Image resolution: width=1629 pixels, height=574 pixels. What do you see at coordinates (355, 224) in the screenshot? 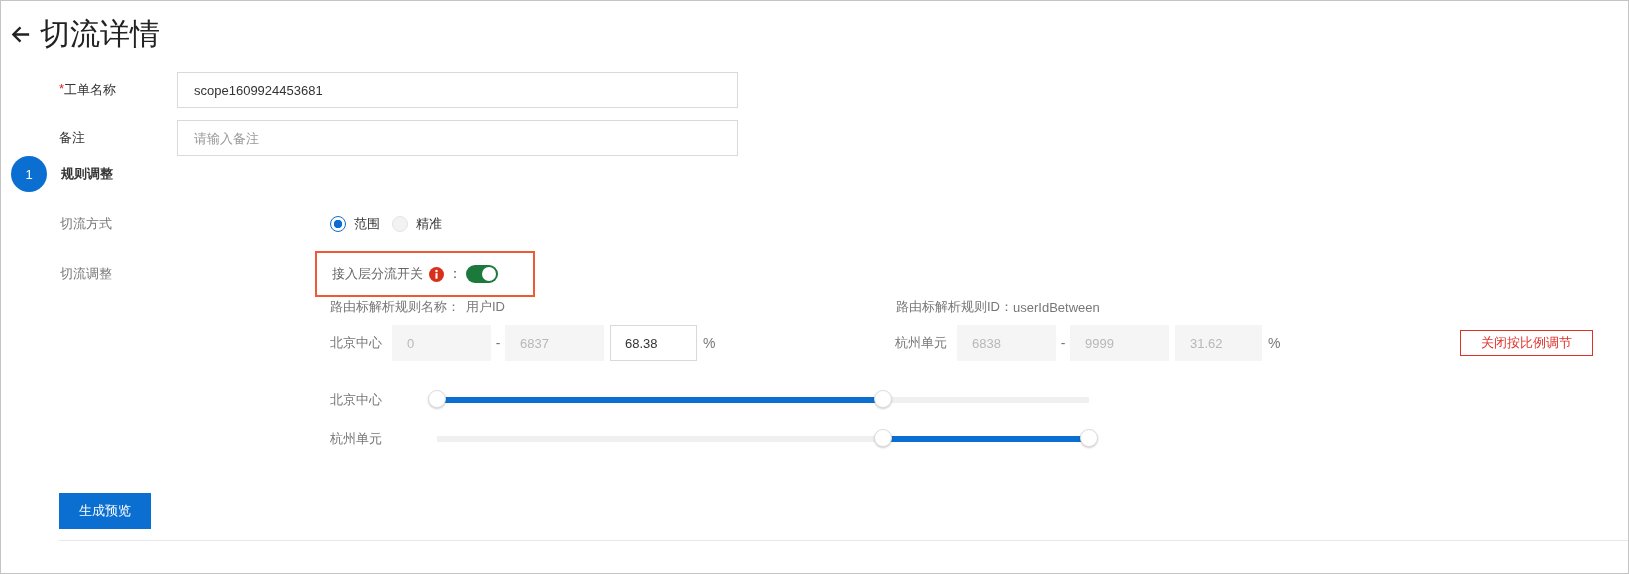
I see `radio-option: 范围` at bounding box center [355, 224].